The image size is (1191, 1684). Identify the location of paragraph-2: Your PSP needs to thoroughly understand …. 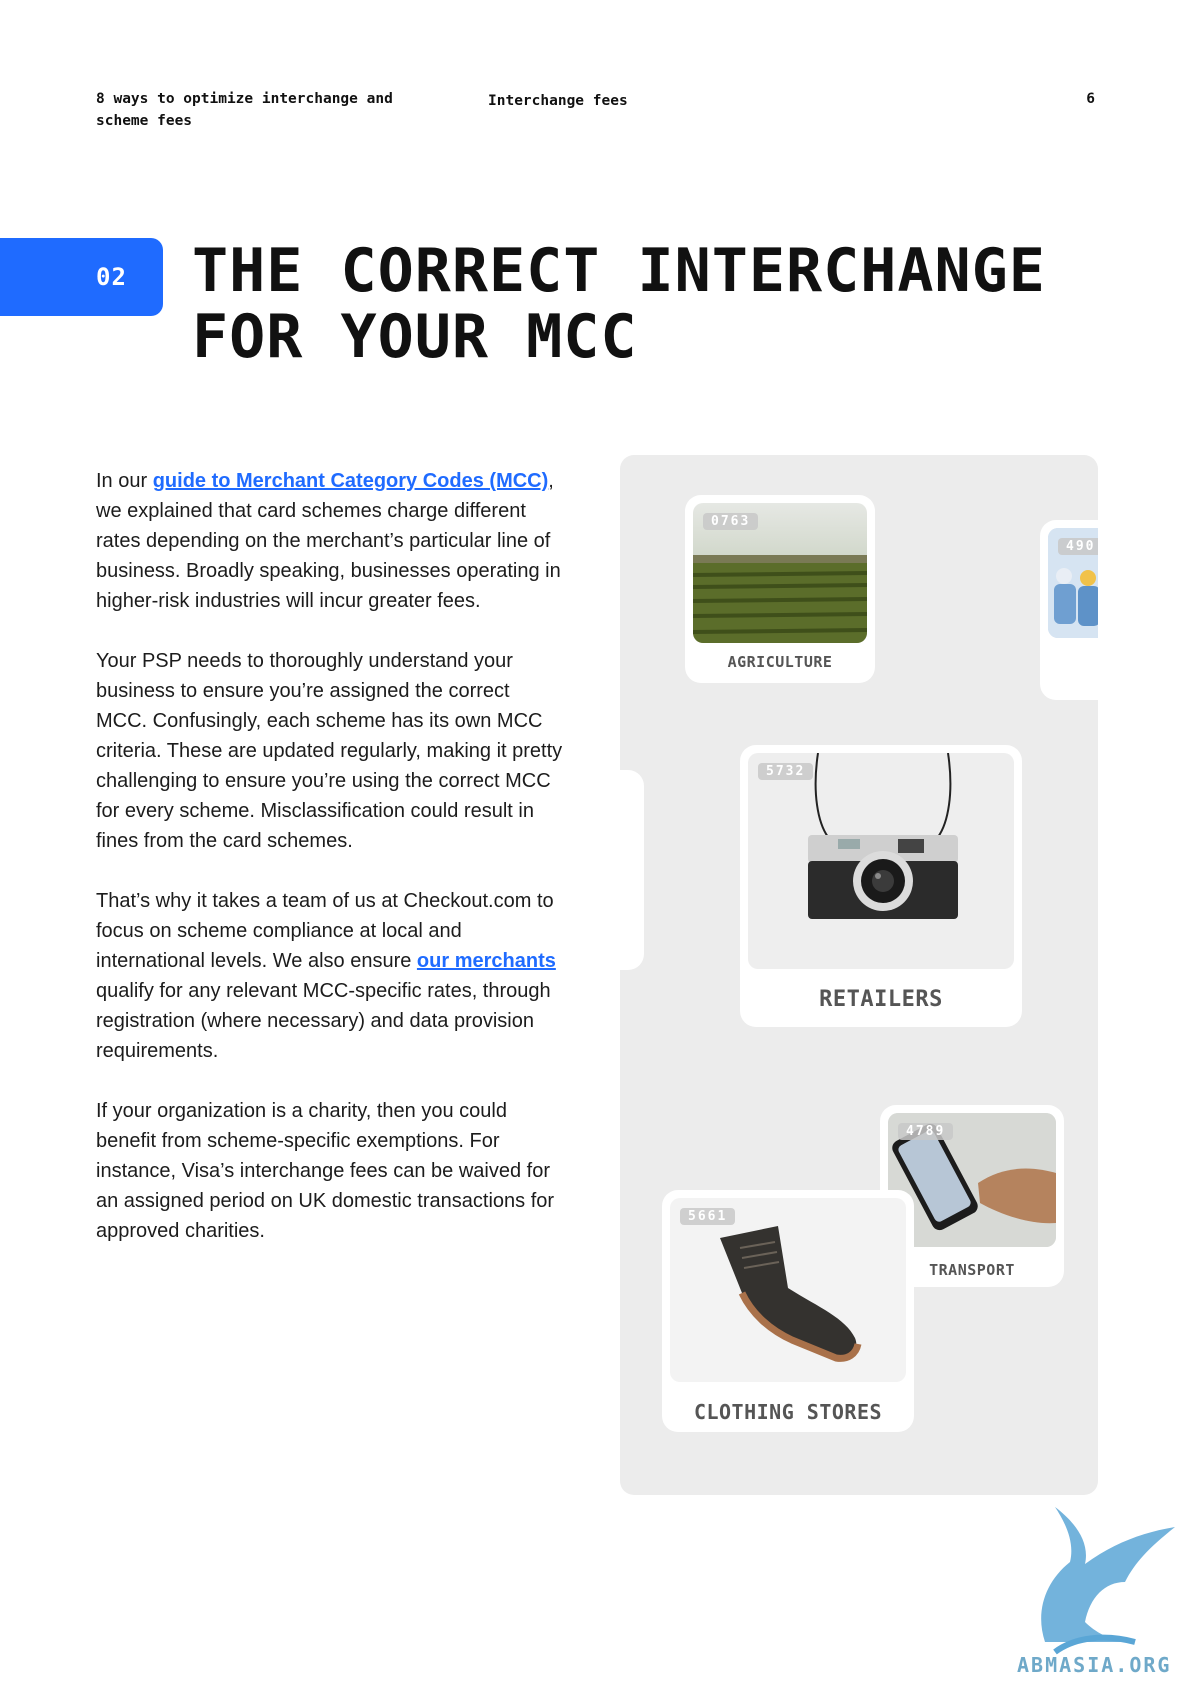
(329, 751).